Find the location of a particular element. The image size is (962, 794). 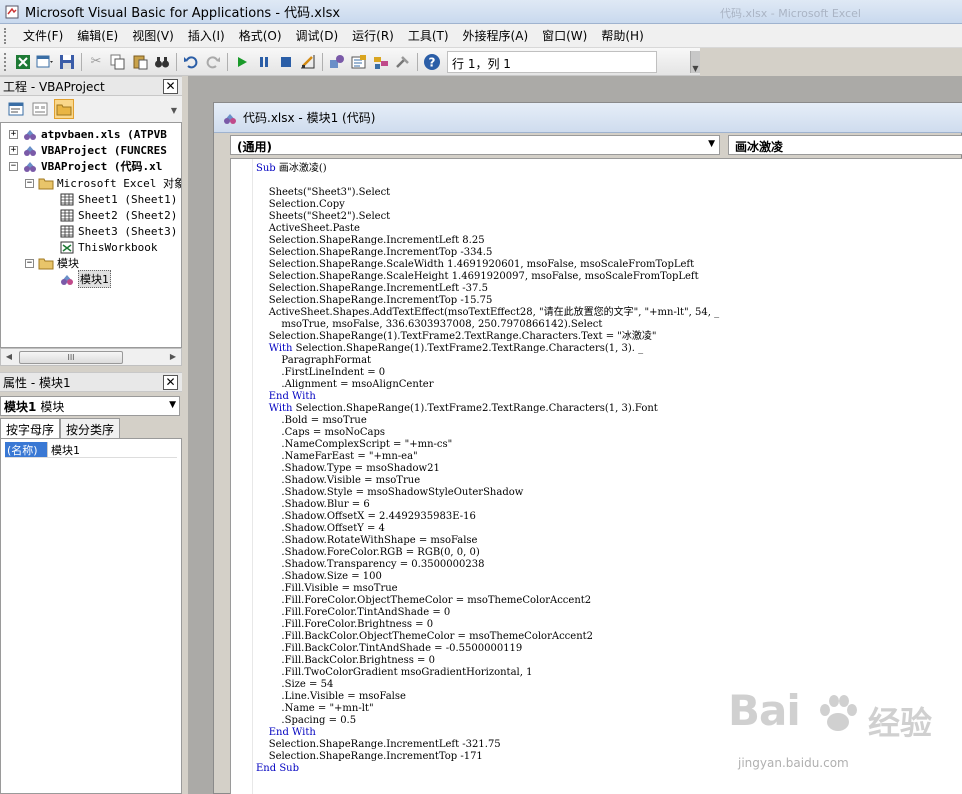

save-button is located at coordinates (67, 62).